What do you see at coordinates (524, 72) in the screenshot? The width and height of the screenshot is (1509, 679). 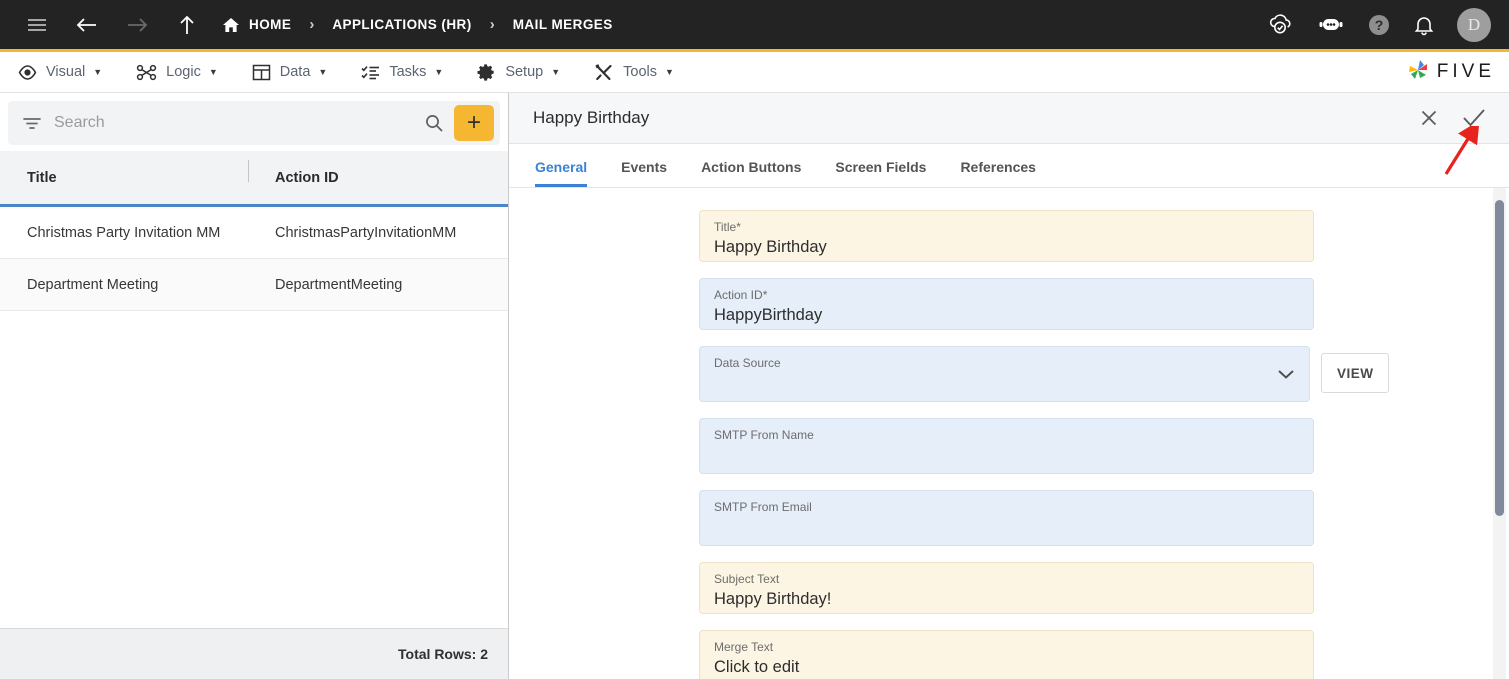 I see `menu-label-setup: Setup` at bounding box center [524, 72].